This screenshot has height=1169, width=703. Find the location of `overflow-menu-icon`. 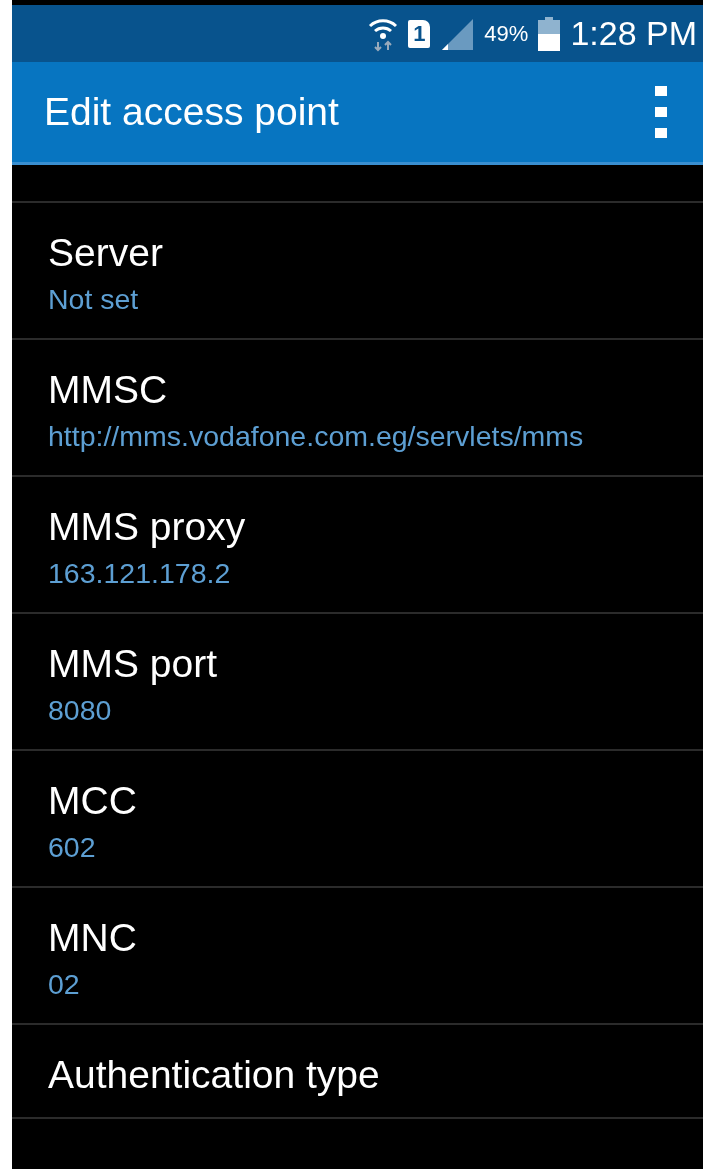

overflow-menu-icon is located at coordinates (661, 112).